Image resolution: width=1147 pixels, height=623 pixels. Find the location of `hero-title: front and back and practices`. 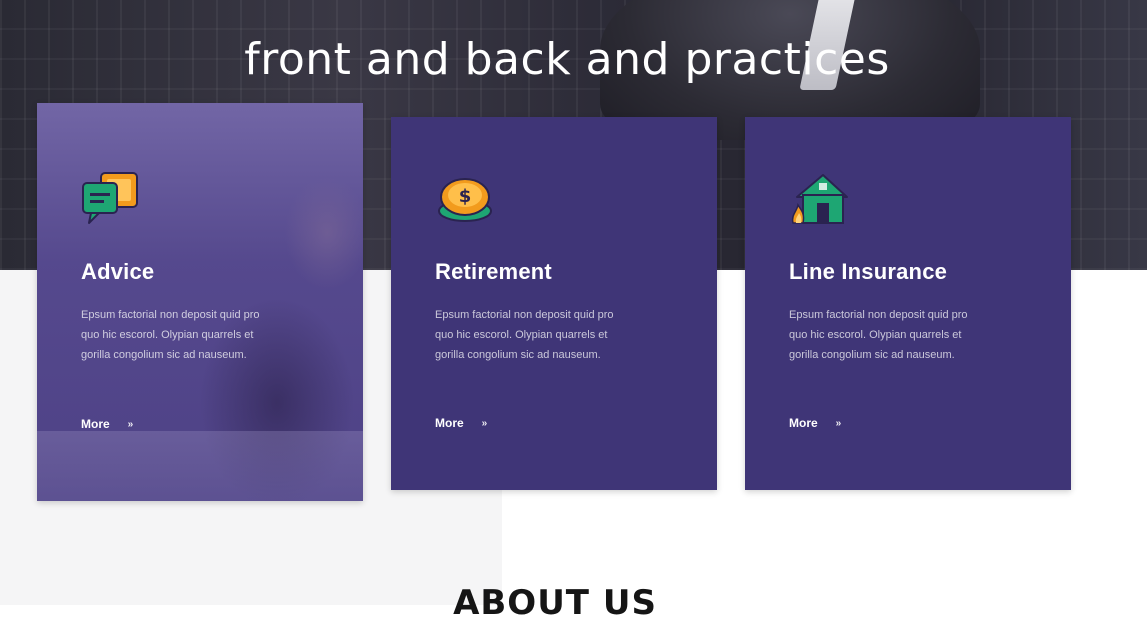

hero-title: front and back and practices is located at coordinates (567, 59).